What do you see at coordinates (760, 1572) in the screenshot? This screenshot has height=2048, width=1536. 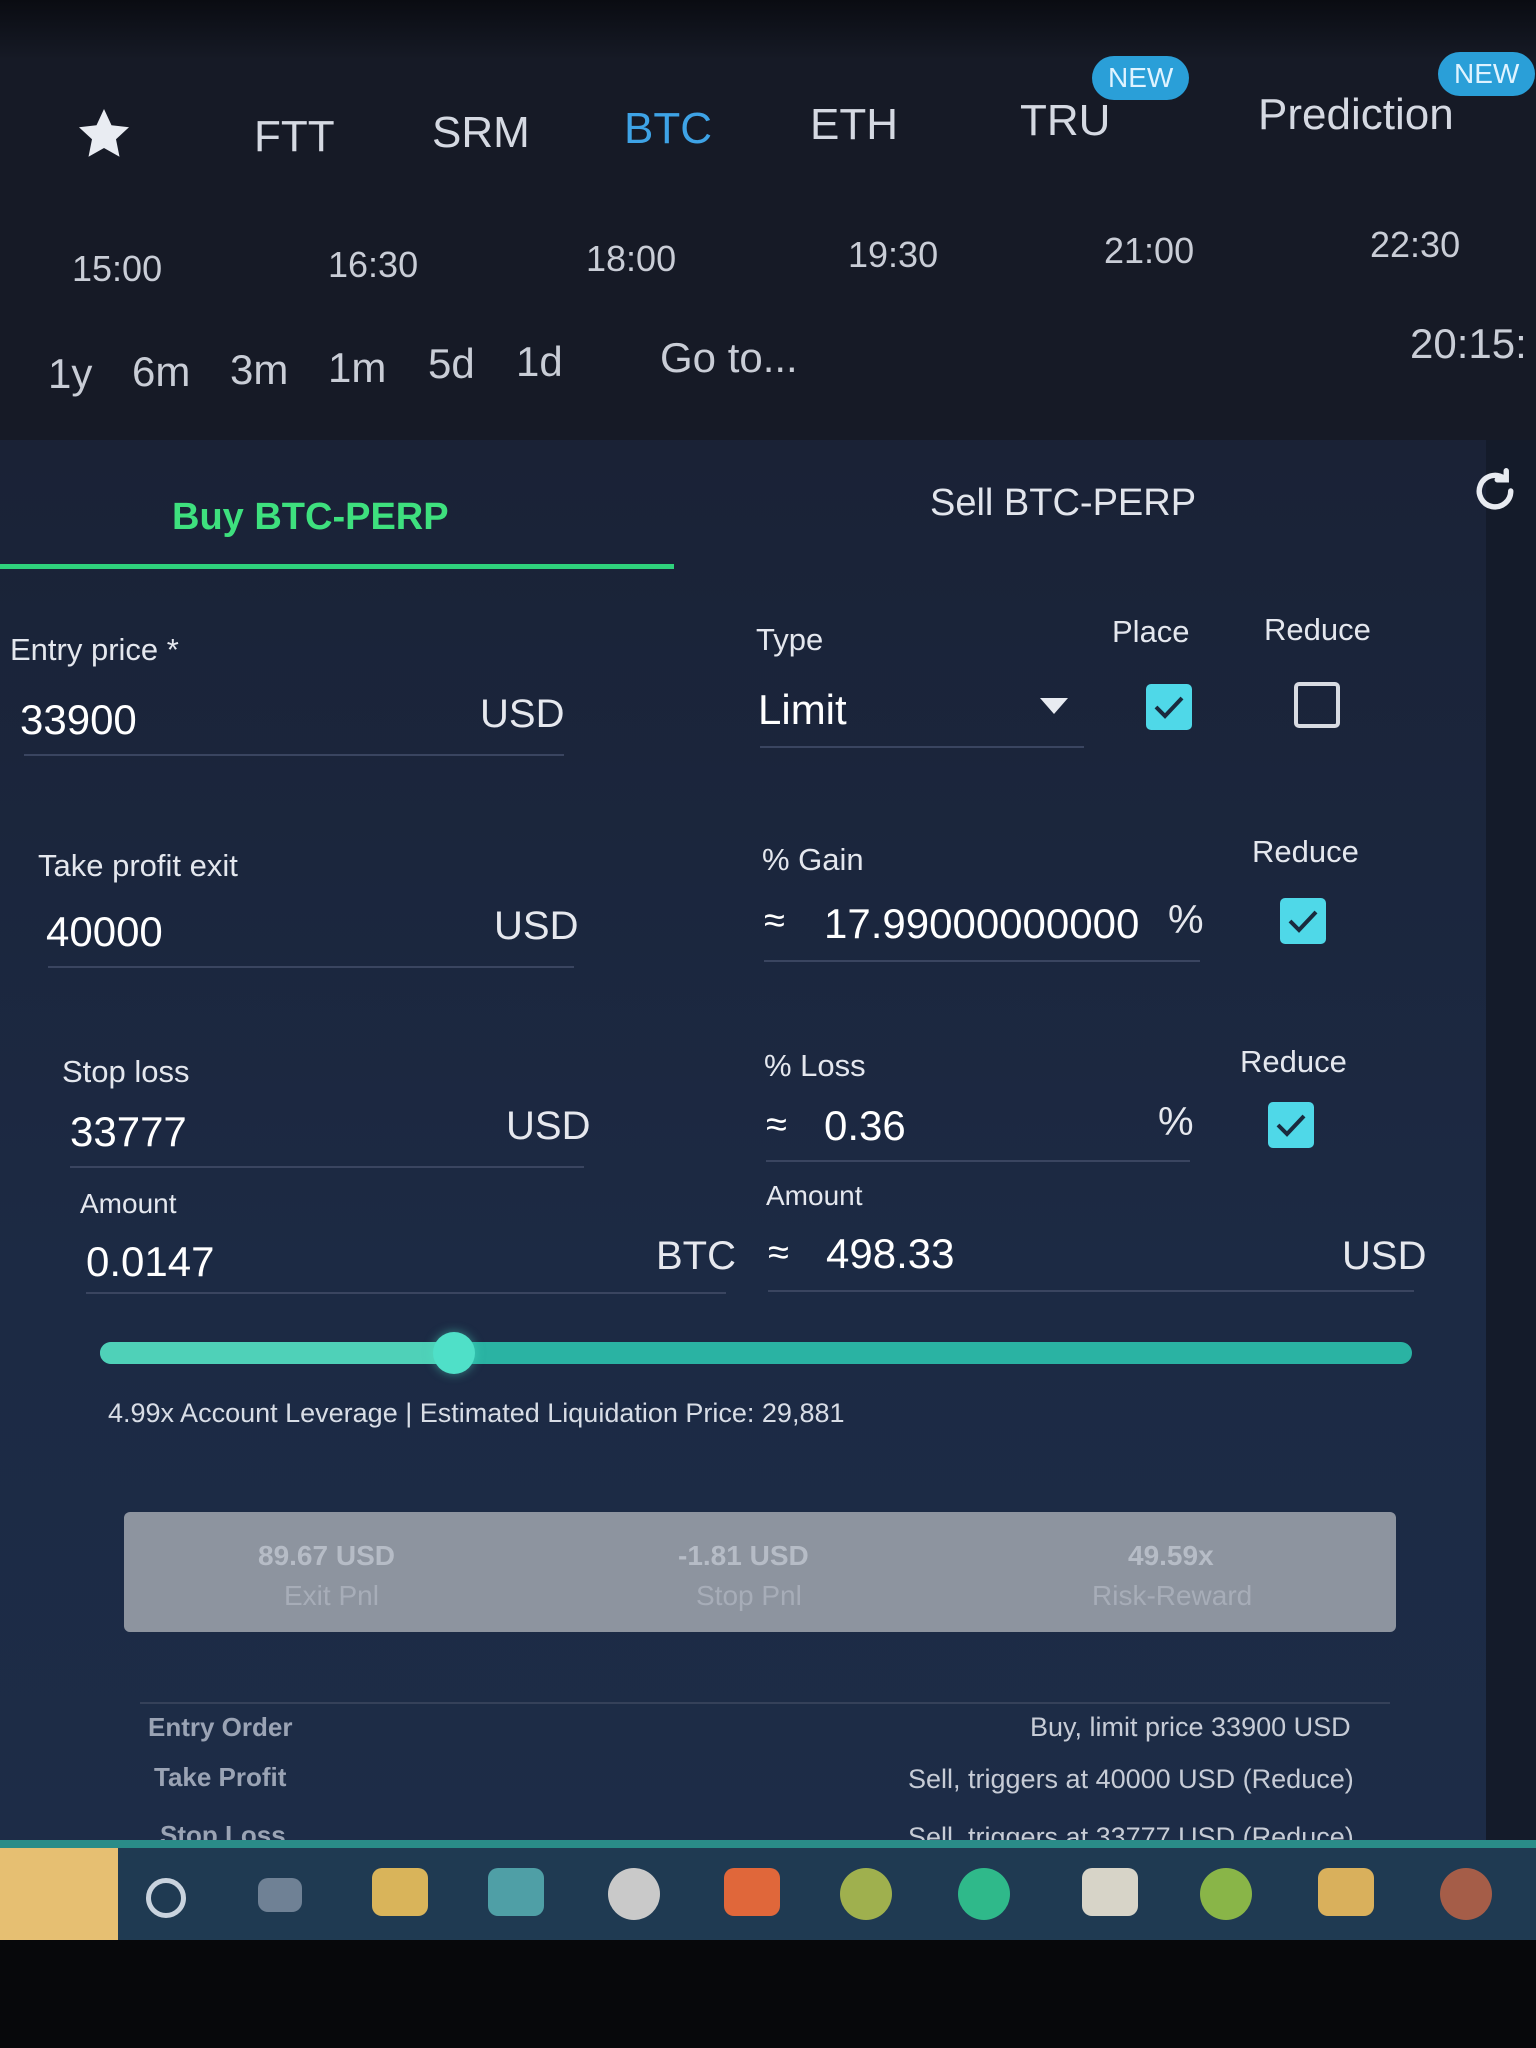 I see `pnl-summary-box` at bounding box center [760, 1572].